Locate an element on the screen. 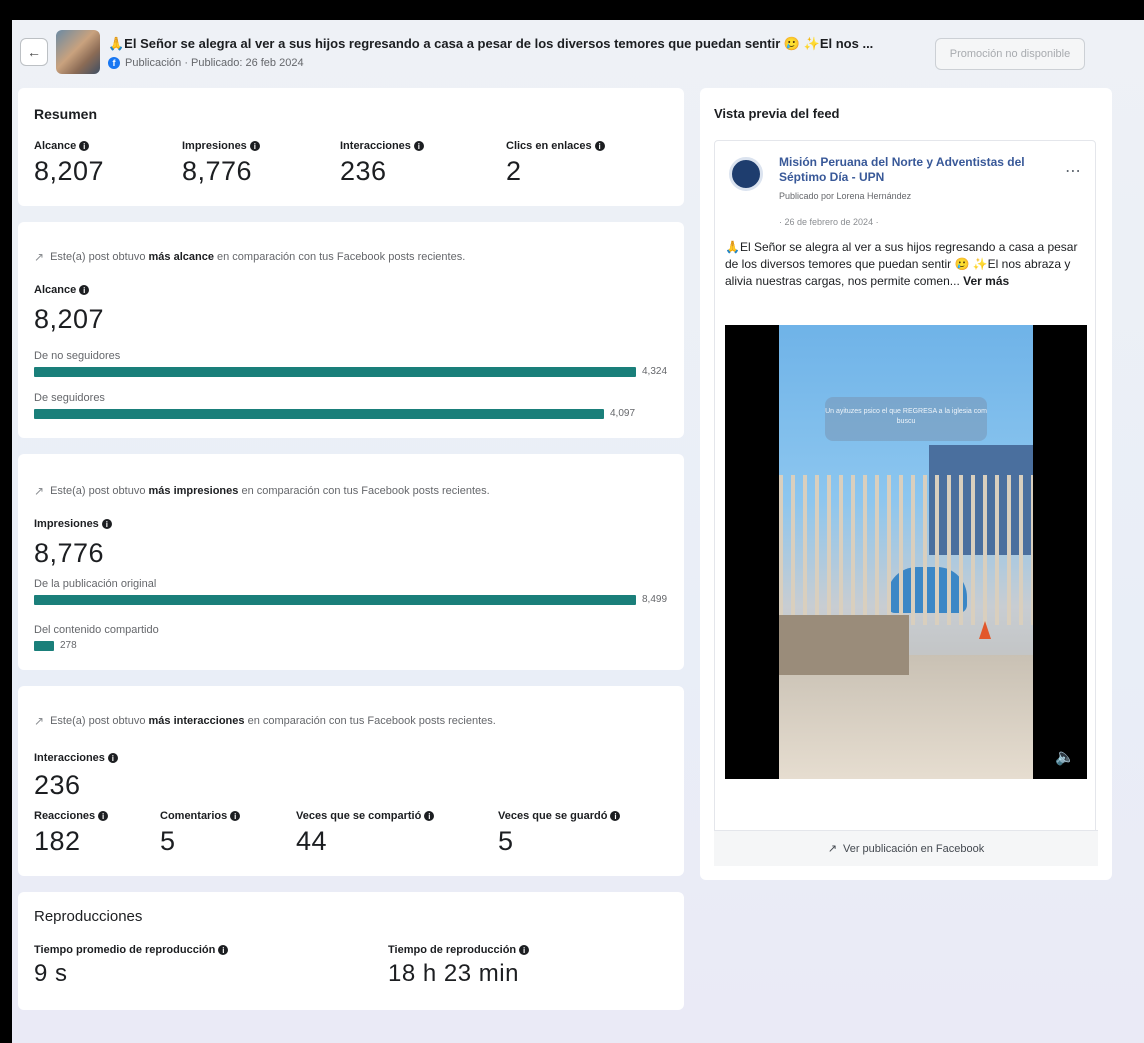 This screenshot has height=1043, width=1144. bar-label: De la publicación original is located at coordinates (95, 584).